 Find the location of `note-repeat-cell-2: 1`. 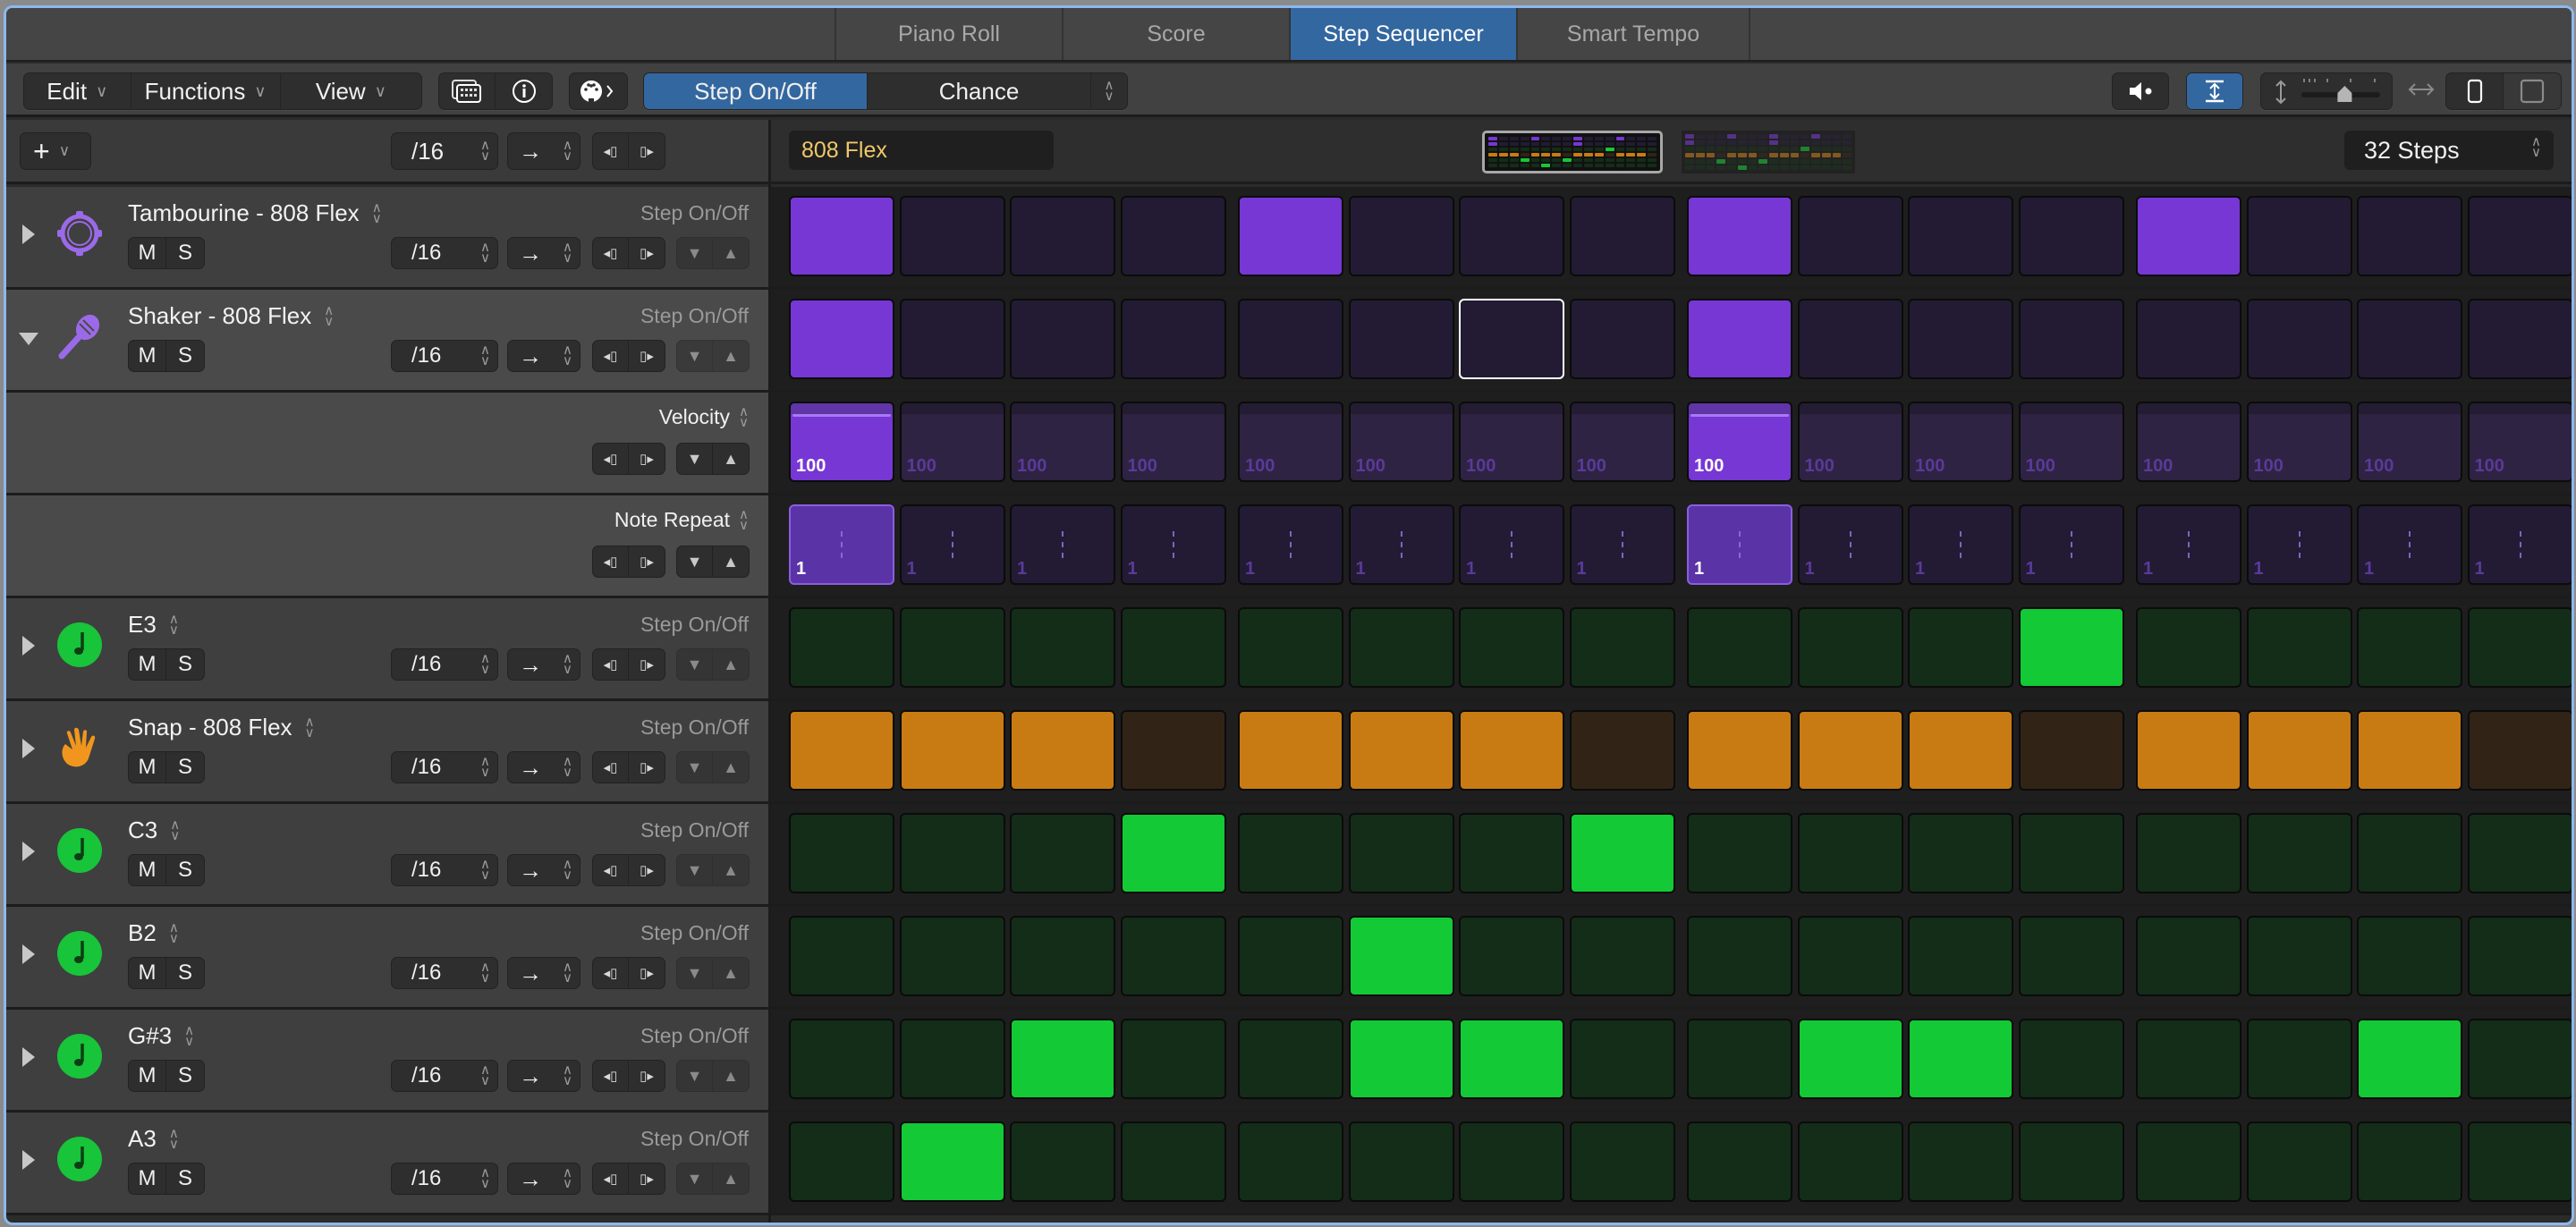

note-repeat-cell-2: 1 is located at coordinates (952, 544).